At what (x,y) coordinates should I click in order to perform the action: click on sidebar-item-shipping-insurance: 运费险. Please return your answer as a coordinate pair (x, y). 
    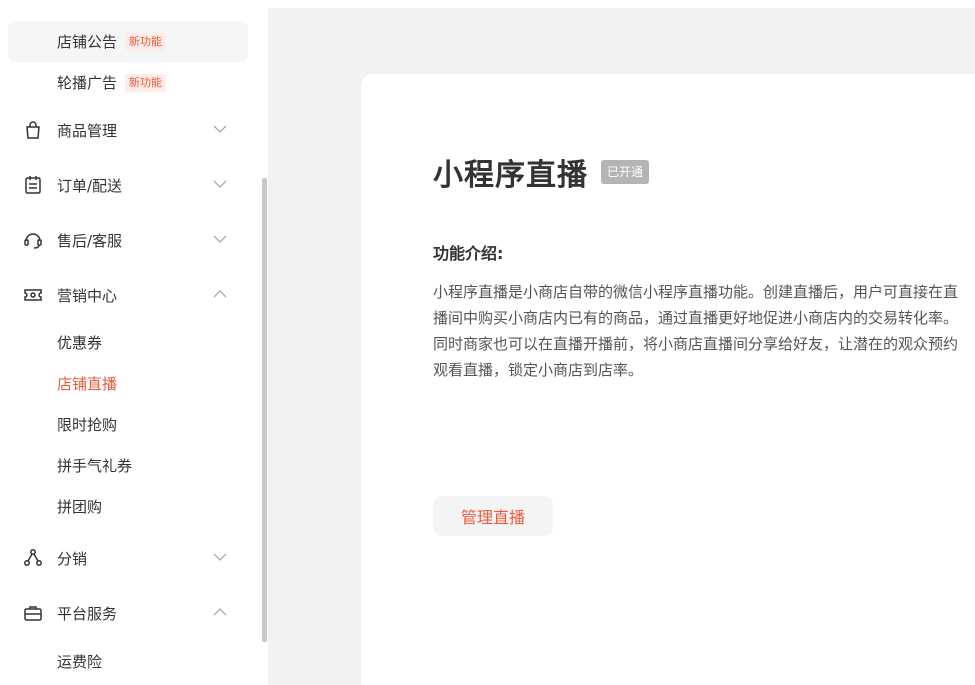
    Looking at the image, I should click on (128, 661).